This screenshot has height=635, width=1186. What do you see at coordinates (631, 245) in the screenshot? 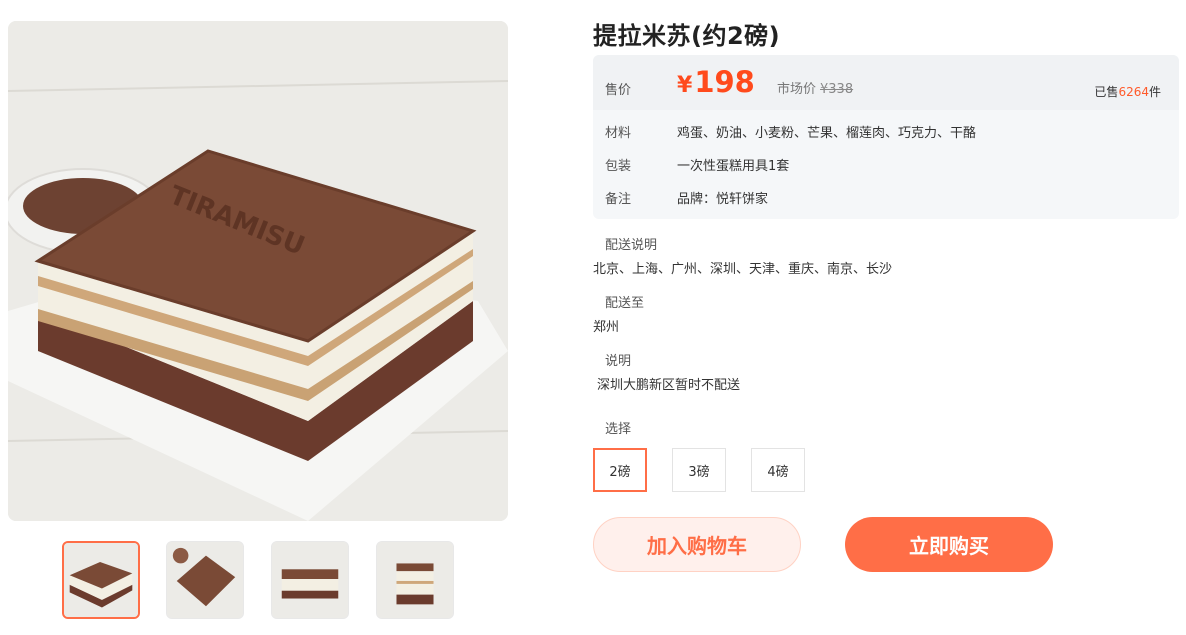
I see `delivery-scope-label: 配送说明` at bounding box center [631, 245].